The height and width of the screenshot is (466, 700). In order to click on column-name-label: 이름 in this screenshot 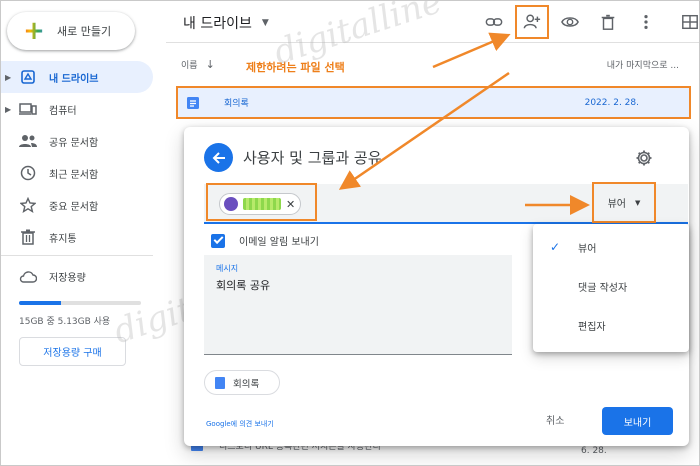, I will do `click(189, 65)`.